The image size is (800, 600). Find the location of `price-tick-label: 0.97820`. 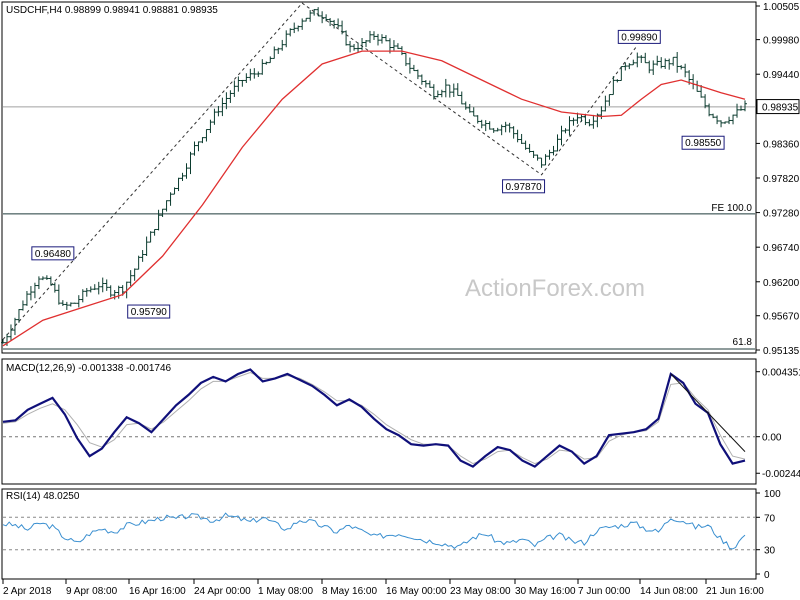

price-tick-label: 0.97820 is located at coordinates (781, 179).